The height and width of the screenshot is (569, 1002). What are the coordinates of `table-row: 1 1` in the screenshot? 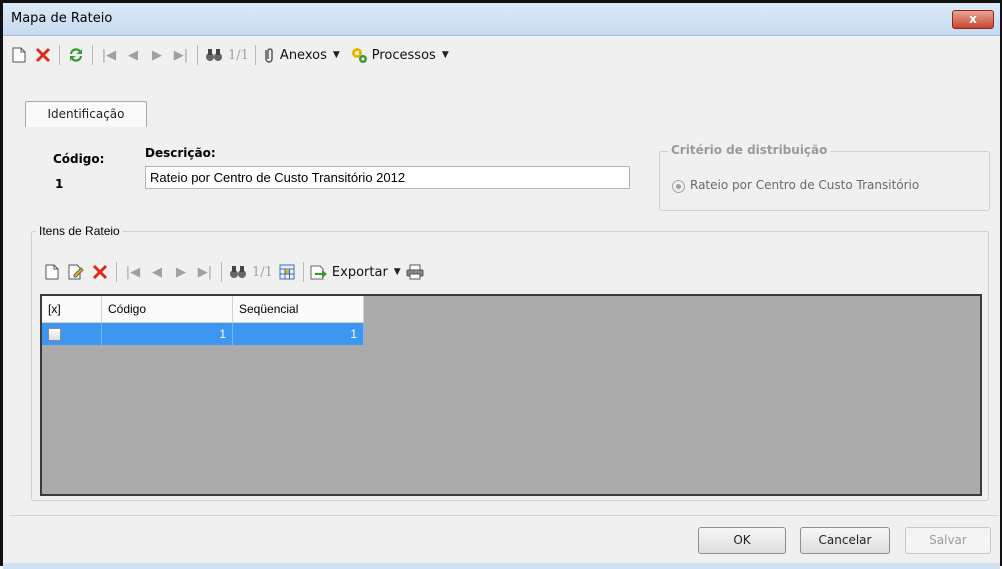 It's located at (203, 333).